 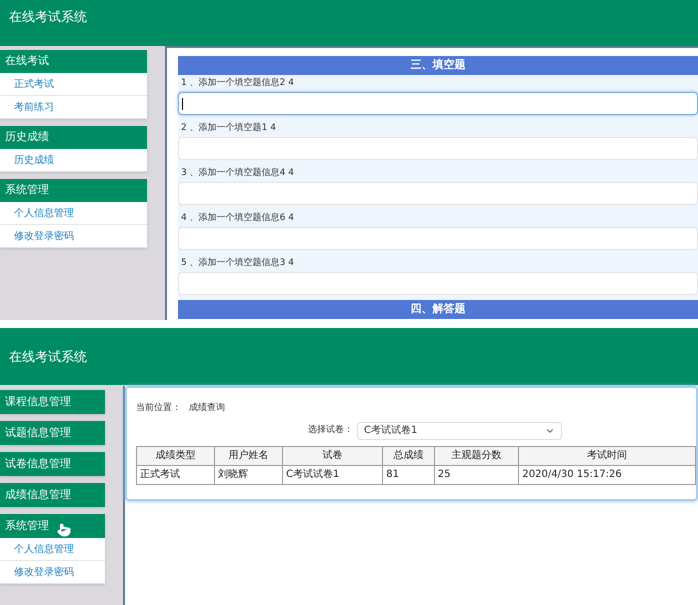 What do you see at coordinates (459, 431) in the screenshot?
I see `paper-select: C考试试卷1` at bounding box center [459, 431].